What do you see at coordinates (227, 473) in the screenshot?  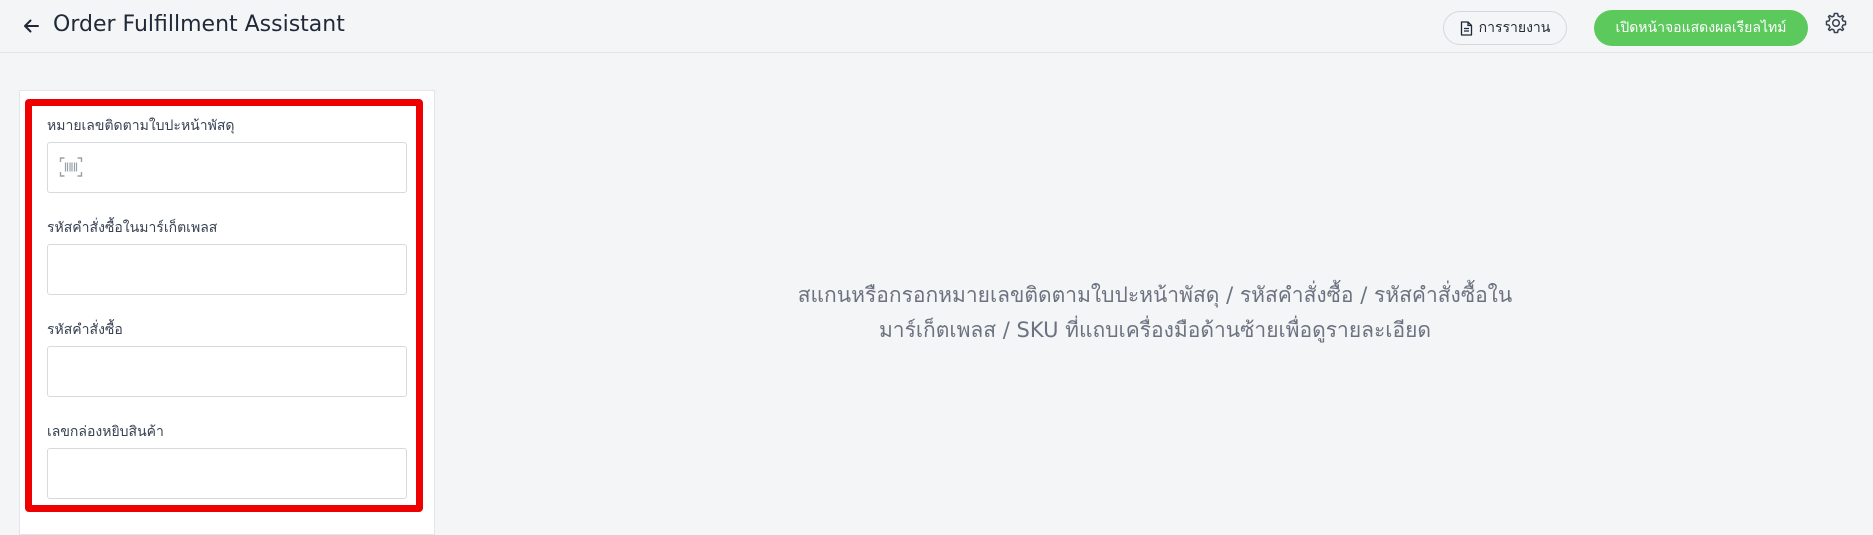 I see `picking-box-number-input` at bounding box center [227, 473].